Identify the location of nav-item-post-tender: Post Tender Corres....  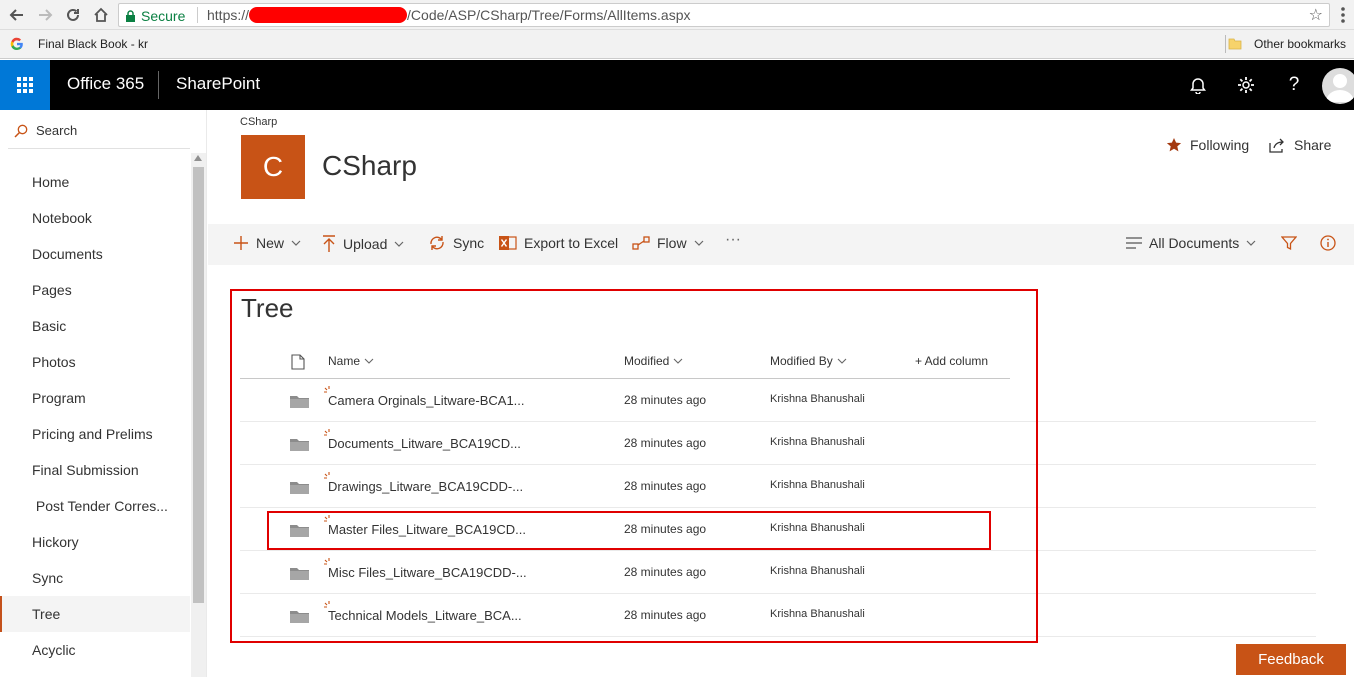
(95, 506).